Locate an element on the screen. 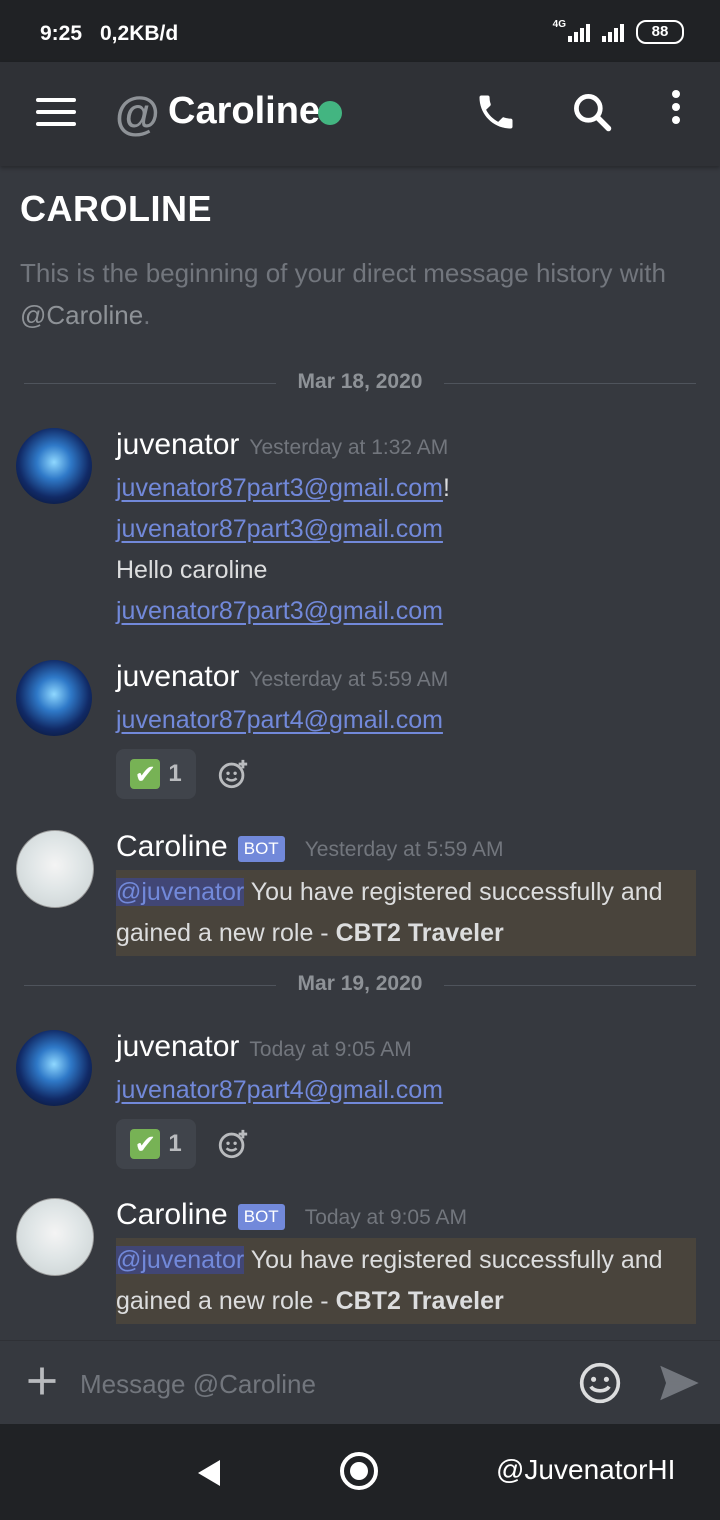 This screenshot has height=1520, width=720. intro-title: CAROLINE is located at coordinates (116, 208).